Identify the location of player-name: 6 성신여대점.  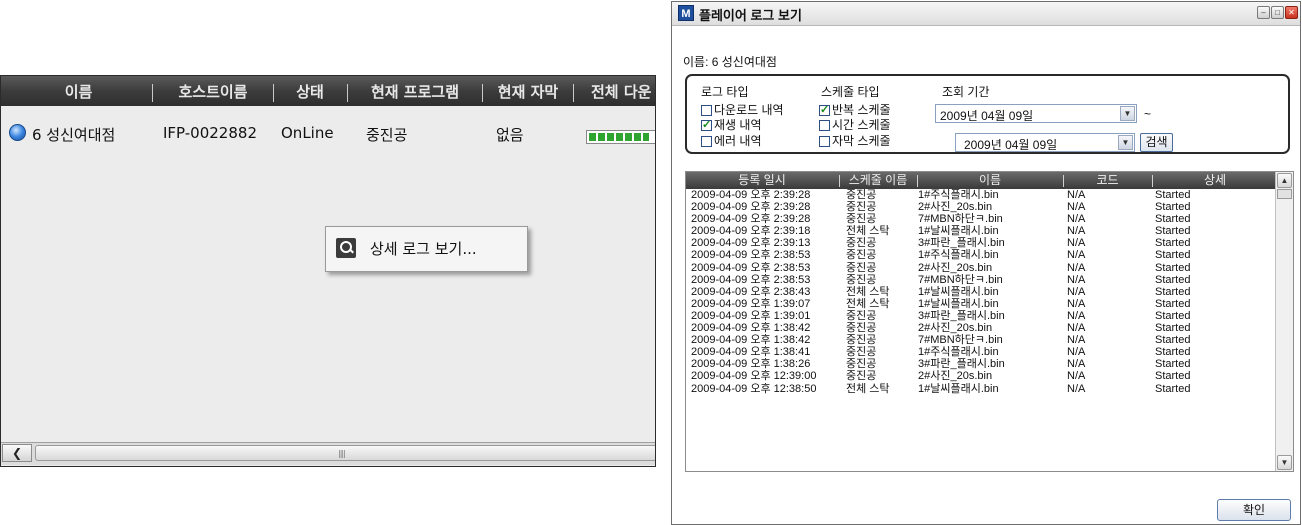
(74, 135).